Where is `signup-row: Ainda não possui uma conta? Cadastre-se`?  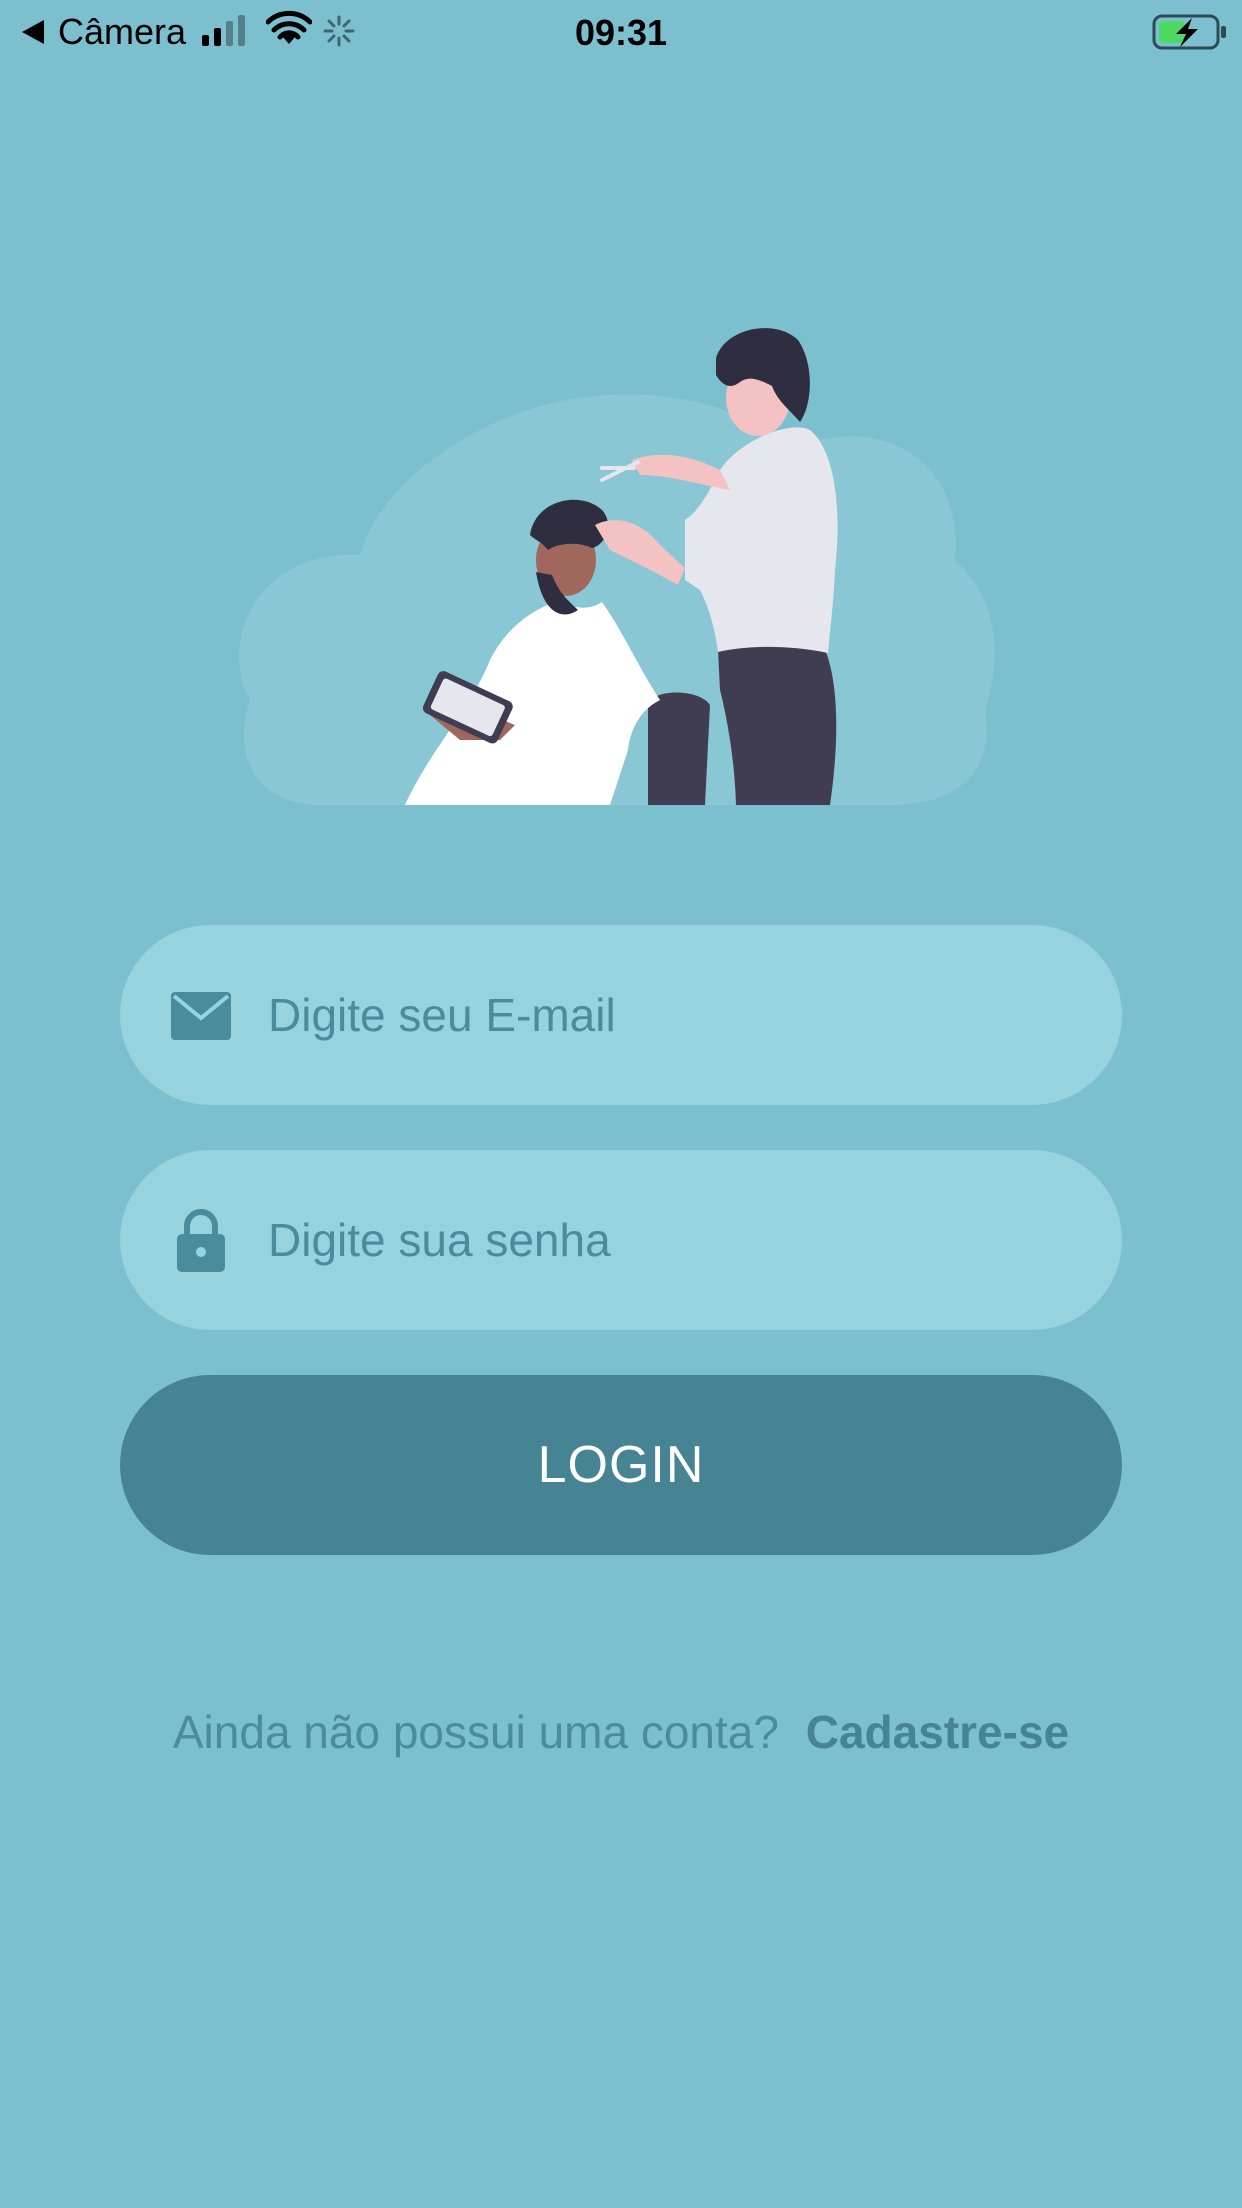
signup-row: Ainda não possui uma conta? Cadastre-se is located at coordinates (621, 1732).